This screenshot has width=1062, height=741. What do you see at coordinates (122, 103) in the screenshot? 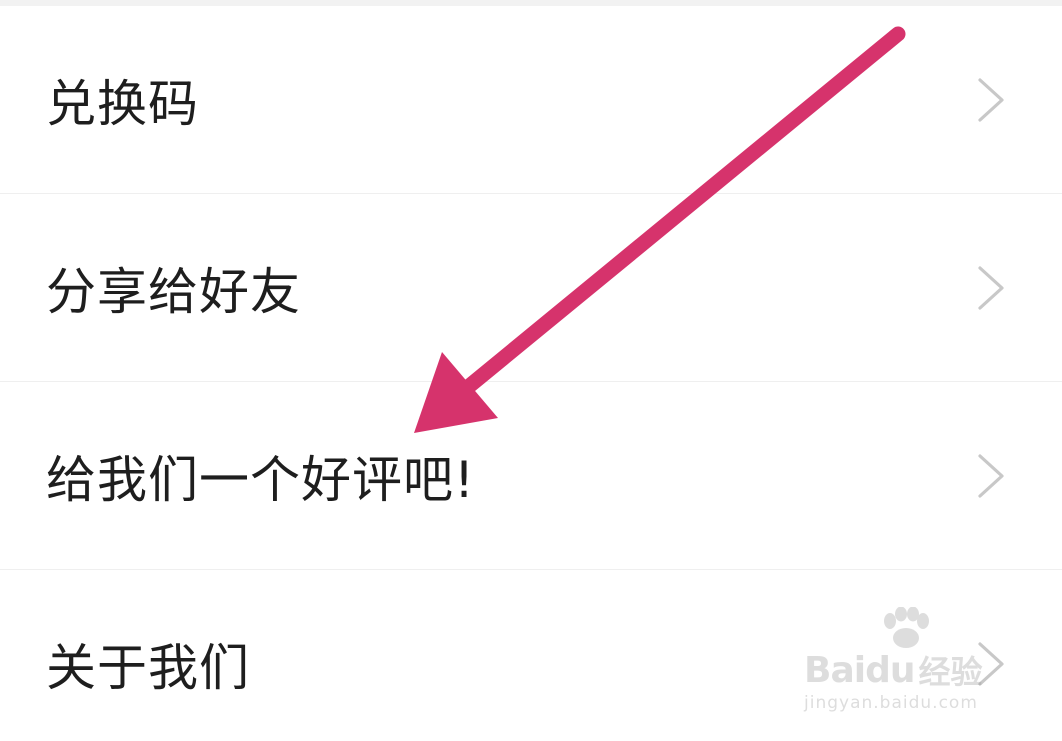
I see `menu-item-label: 兑换码` at bounding box center [122, 103].